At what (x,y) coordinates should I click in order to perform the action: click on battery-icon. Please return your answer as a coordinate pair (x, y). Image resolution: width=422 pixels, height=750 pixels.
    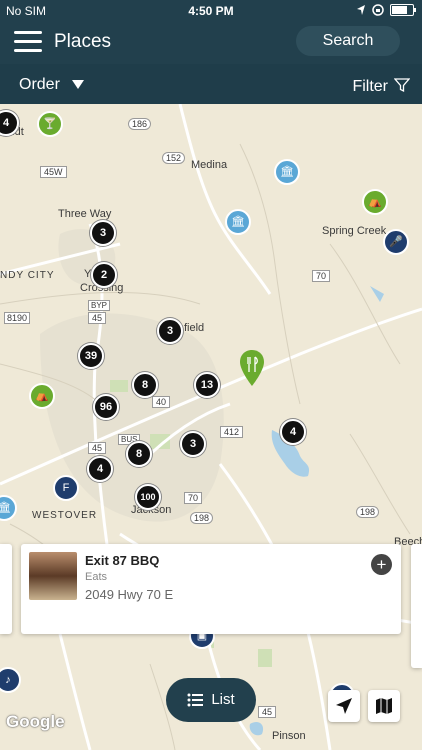
    Looking at the image, I should click on (403, 10).